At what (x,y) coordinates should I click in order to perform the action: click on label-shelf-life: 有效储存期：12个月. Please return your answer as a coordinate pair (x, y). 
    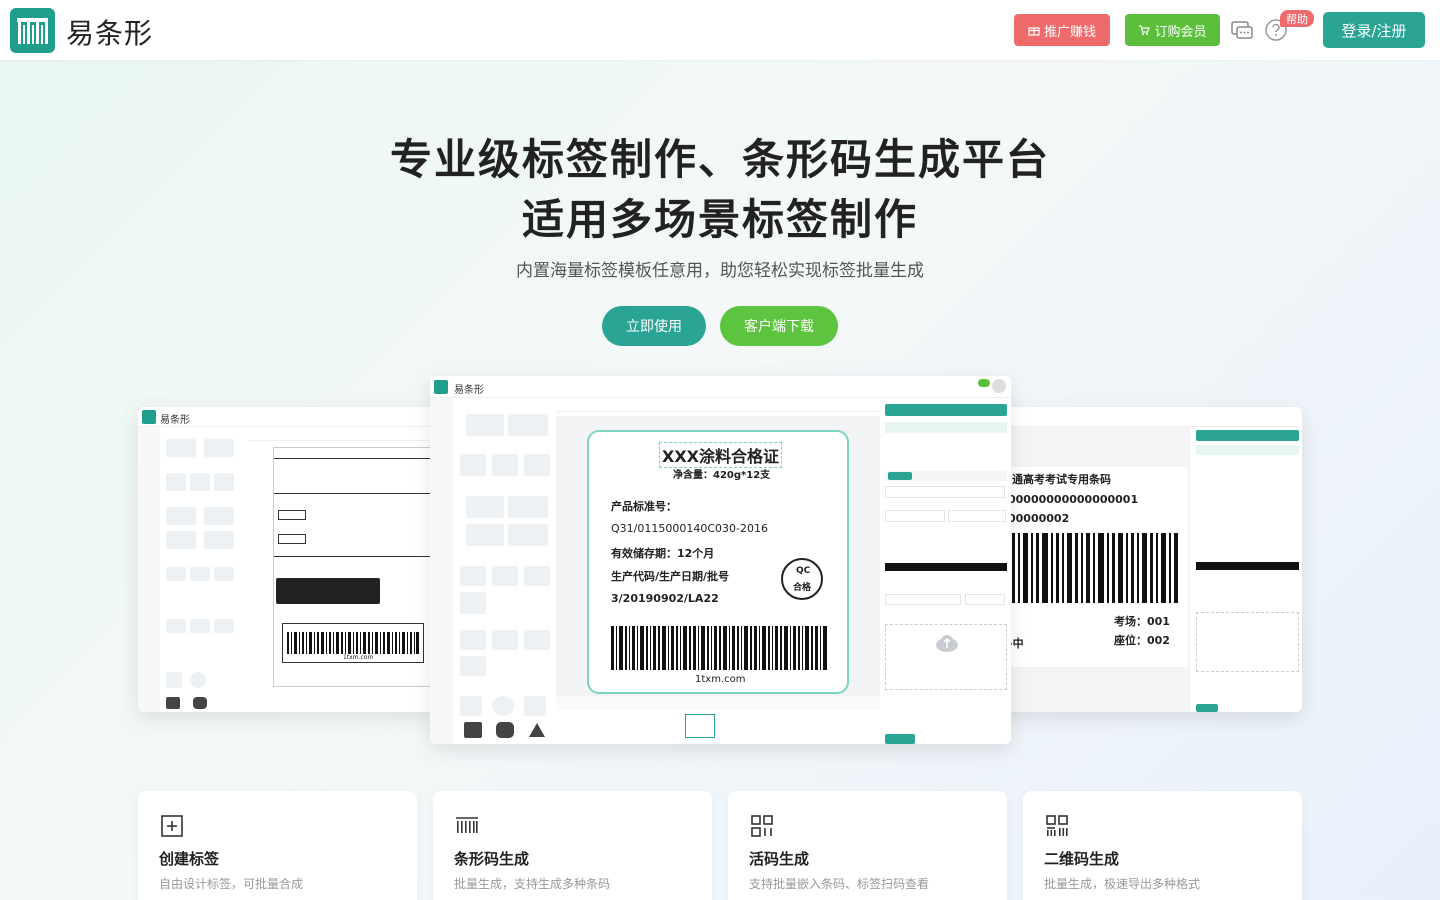
    Looking at the image, I should click on (663, 553).